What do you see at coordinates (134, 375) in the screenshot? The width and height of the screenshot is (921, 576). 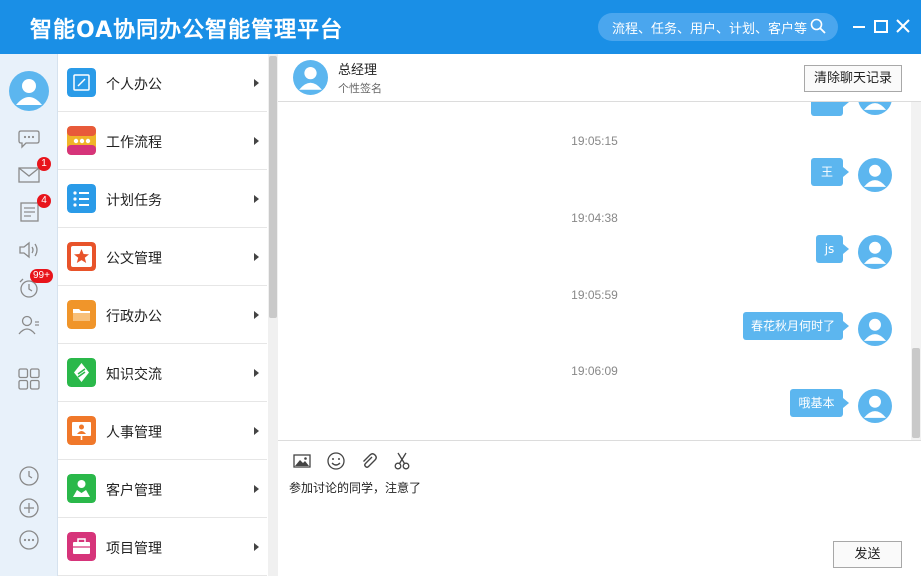 I see `menu-item-label: 知识交流` at bounding box center [134, 375].